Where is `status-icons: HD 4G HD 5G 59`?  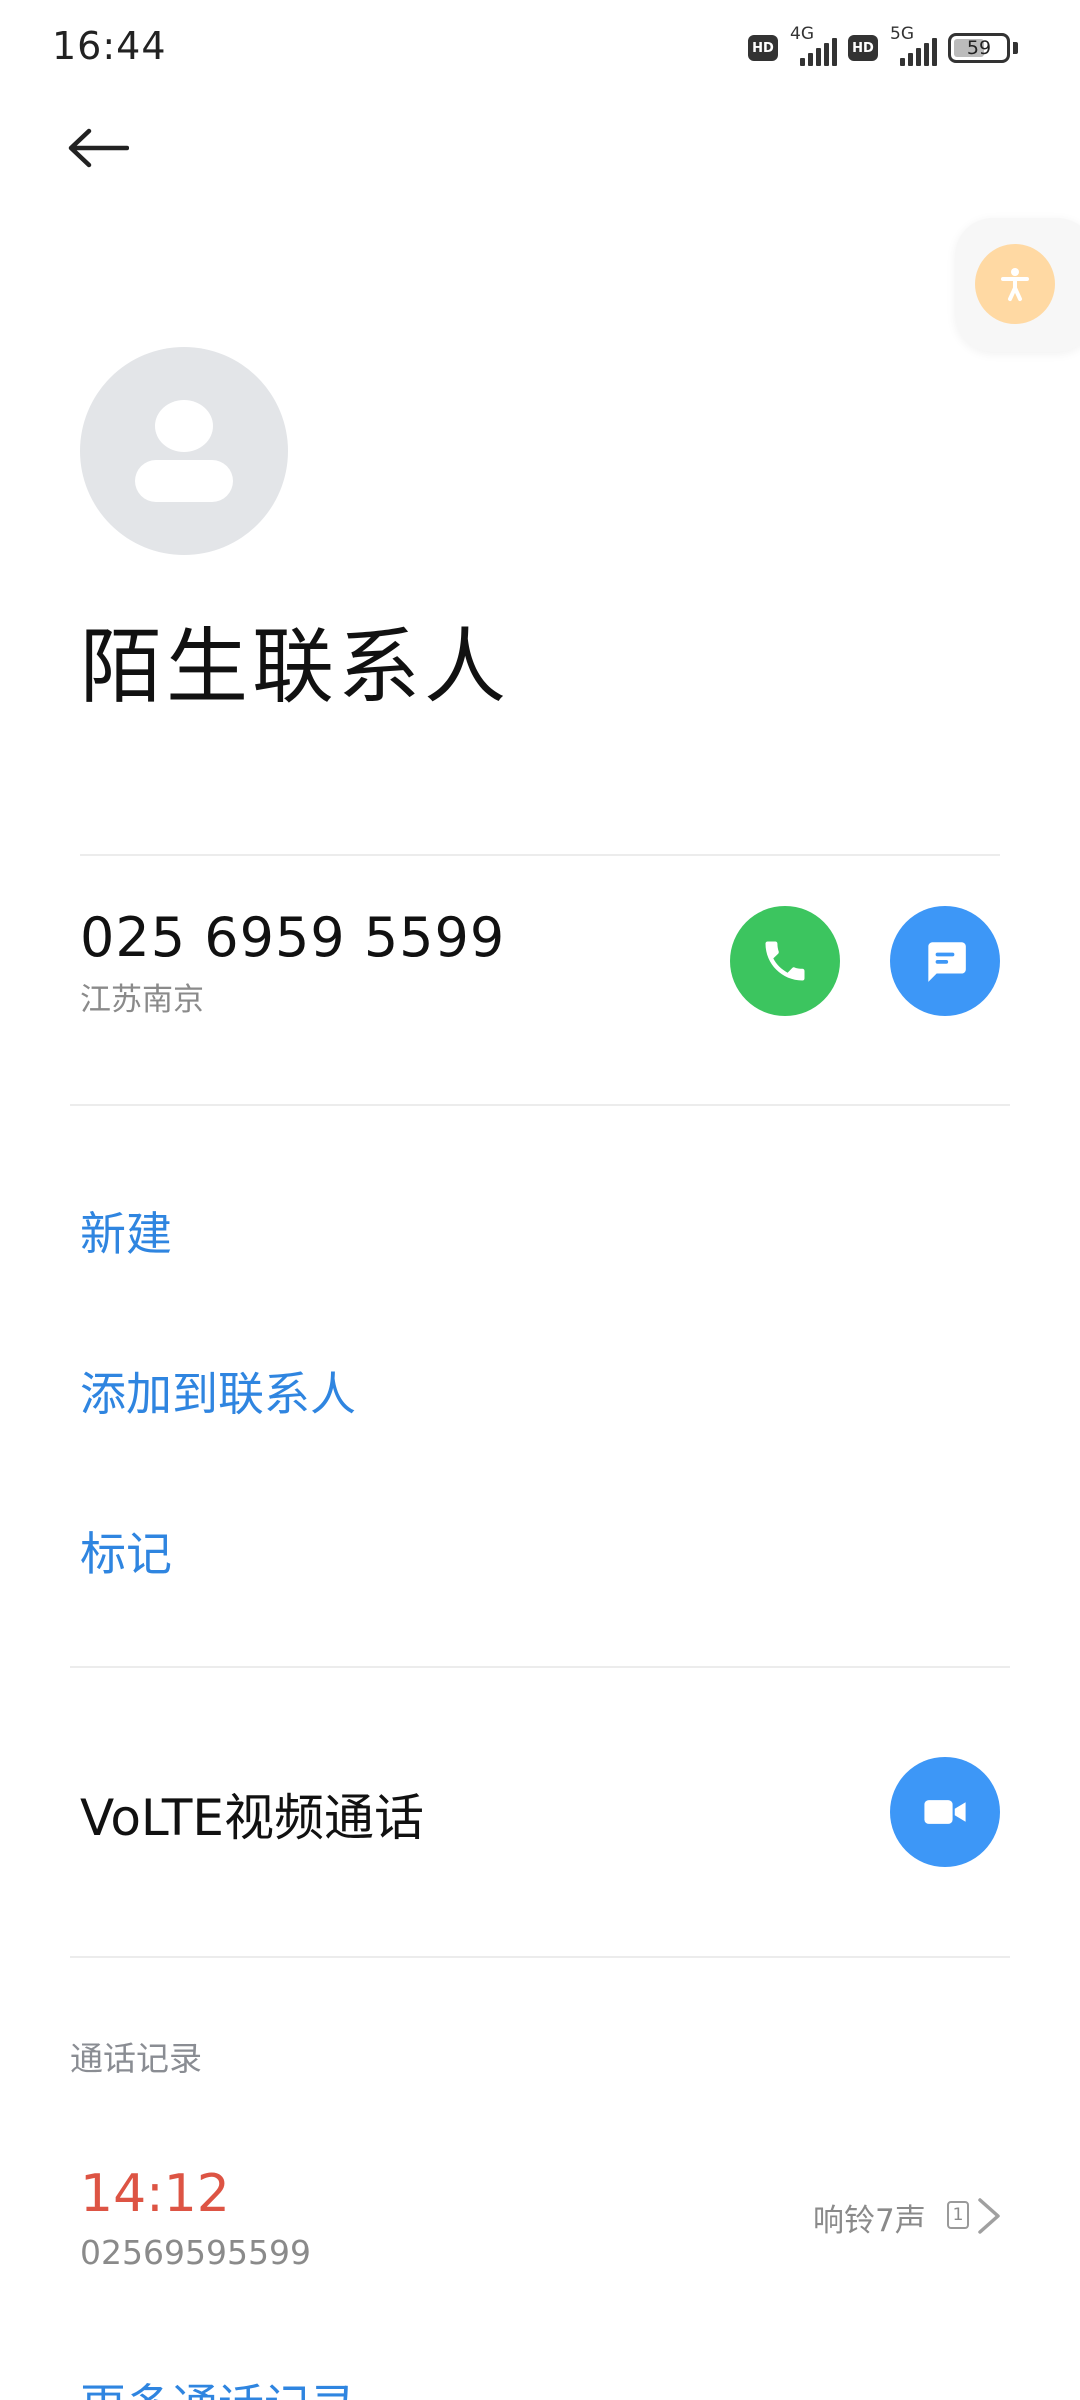
status-icons: HD 4G HD 5G 59 is located at coordinates (883, 46).